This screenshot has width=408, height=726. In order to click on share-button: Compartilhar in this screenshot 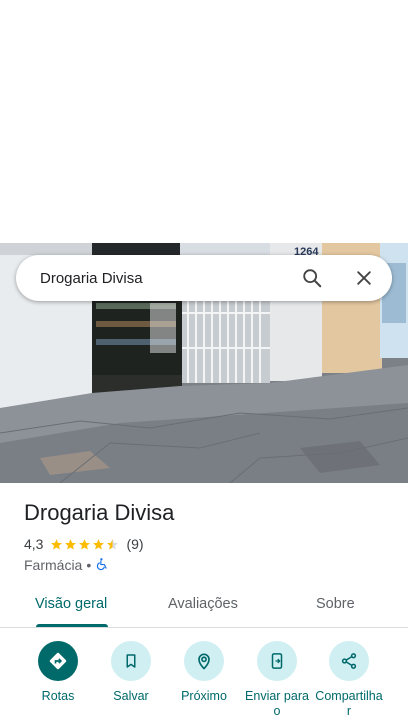, I will do `click(349, 680)`.